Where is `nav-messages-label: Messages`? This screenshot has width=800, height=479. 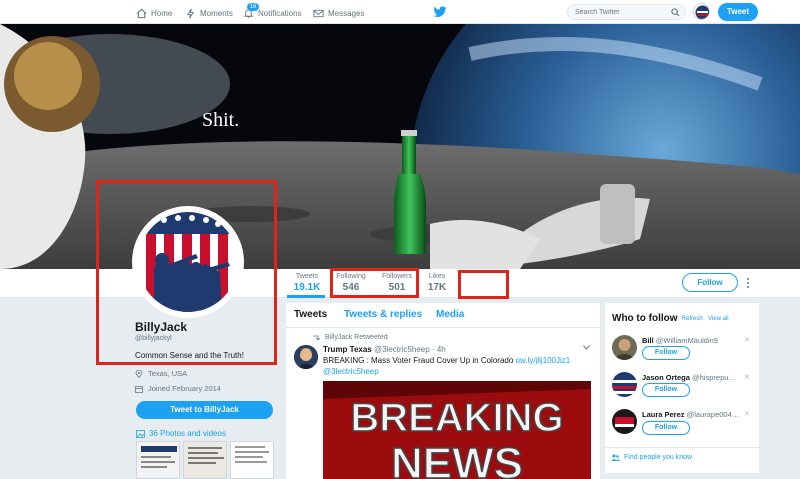 nav-messages-label: Messages is located at coordinates (346, 13).